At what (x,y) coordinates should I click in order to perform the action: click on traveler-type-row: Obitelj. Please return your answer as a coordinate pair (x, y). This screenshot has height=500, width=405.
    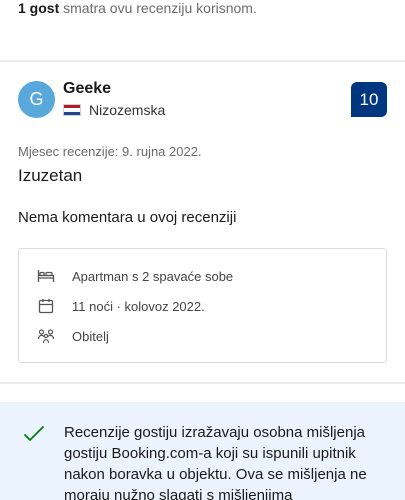
    Looking at the image, I should click on (73, 336).